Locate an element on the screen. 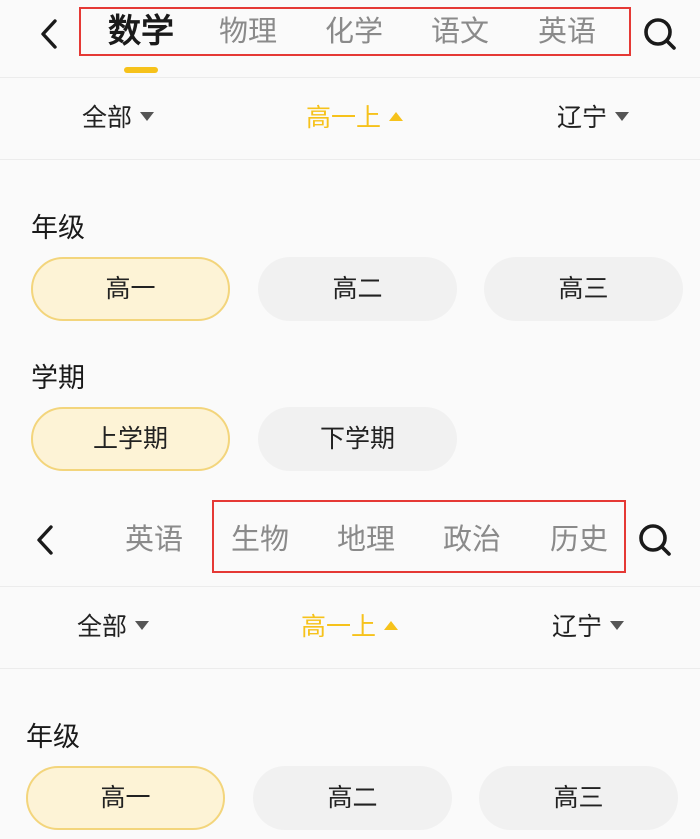 The height and width of the screenshot is (839, 700). subject-tab-bar: 数学 物理 化学 语文 英语 is located at coordinates (350, 39).